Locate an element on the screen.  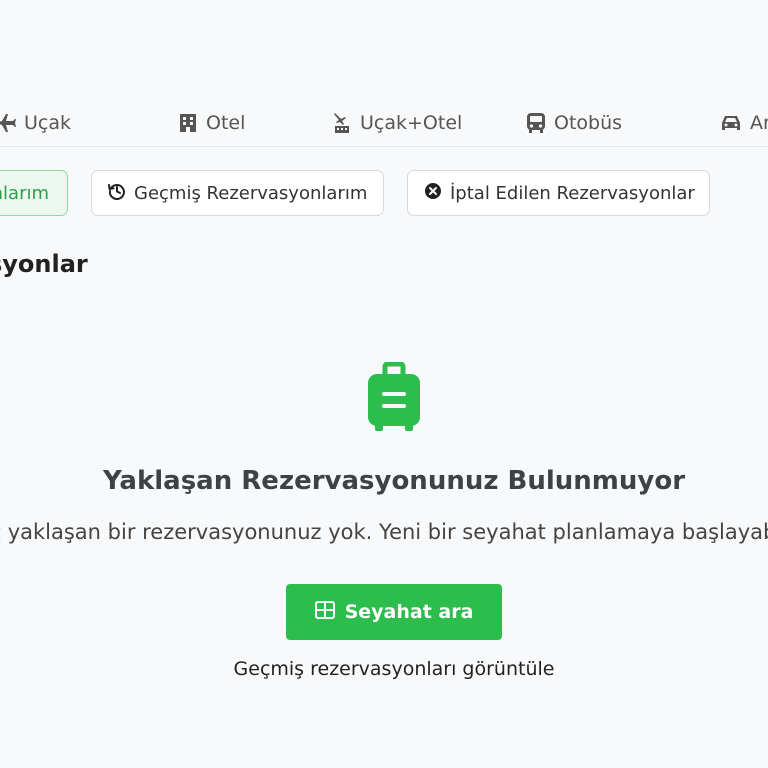
bus-icon is located at coordinates (536, 123).